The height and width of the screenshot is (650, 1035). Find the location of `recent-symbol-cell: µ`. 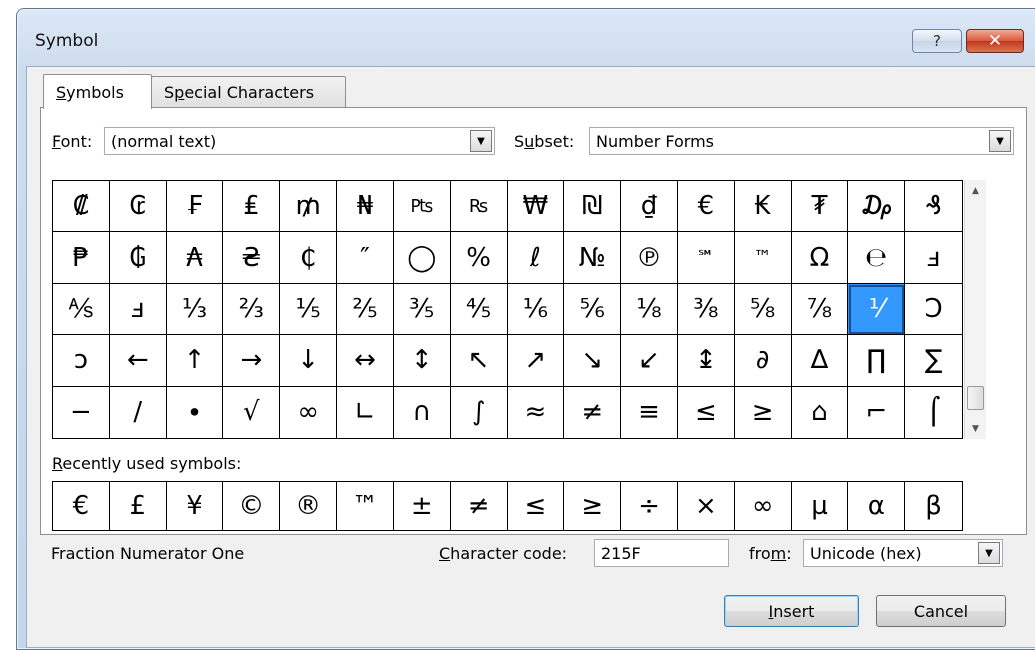

recent-symbol-cell: µ is located at coordinates (820, 506).